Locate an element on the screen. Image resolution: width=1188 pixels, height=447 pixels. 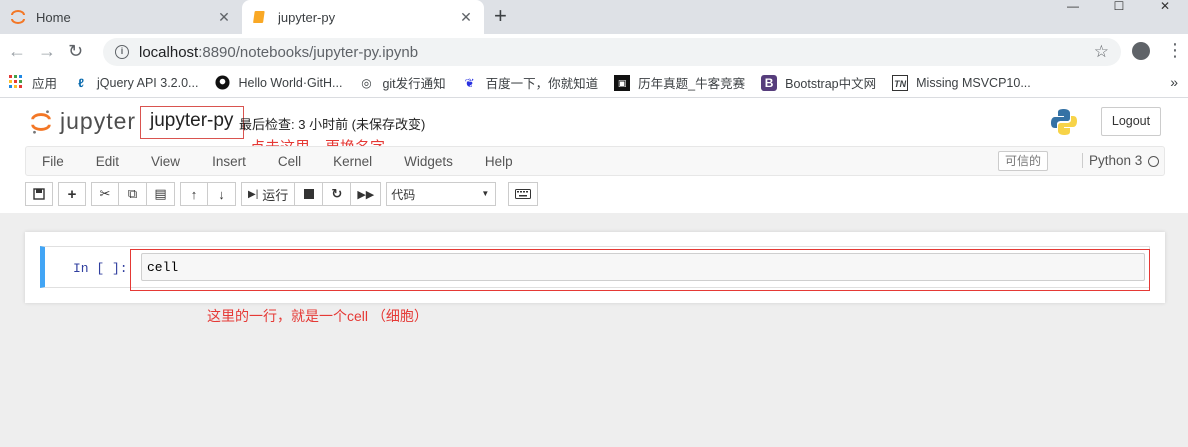
copy-icon: ⧉ is located at coordinates (132, 193).